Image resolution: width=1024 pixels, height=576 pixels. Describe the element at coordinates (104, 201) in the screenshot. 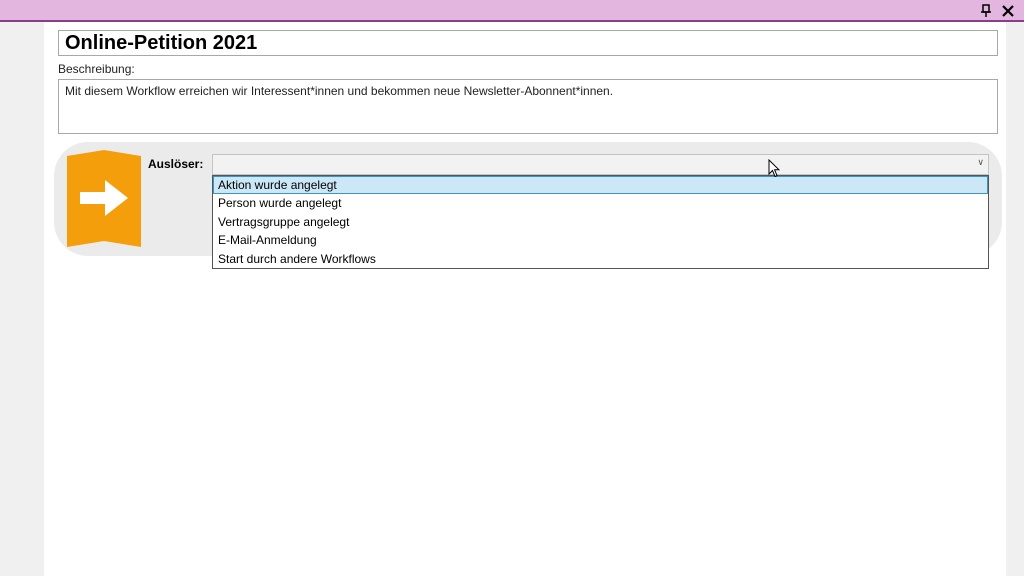

I see `arrow-right-icon` at that location.